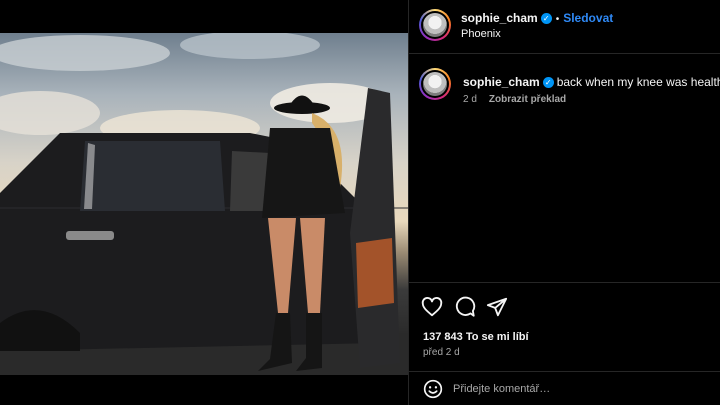 This screenshot has width=720, height=405. I want to click on author-username: sophie_cham, so click(499, 18).